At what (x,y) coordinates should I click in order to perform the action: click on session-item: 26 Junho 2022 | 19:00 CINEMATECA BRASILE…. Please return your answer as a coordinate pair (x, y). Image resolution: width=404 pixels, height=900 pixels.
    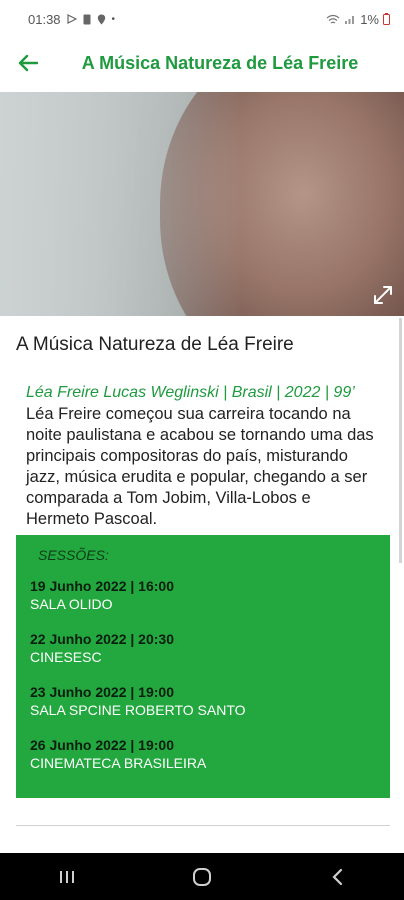
    Looking at the image, I should click on (210, 754).